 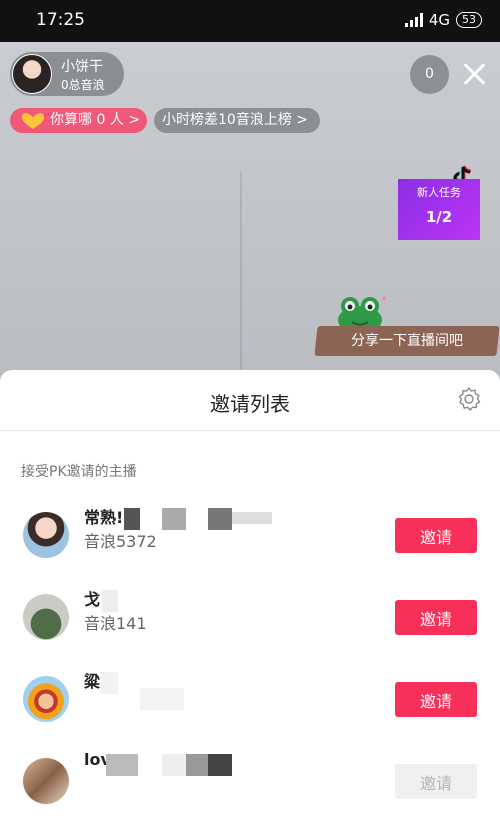 What do you see at coordinates (250, 619) in the screenshot?
I see `list-item: 戈 音浪141 邀请` at bounding box center [250, 619].